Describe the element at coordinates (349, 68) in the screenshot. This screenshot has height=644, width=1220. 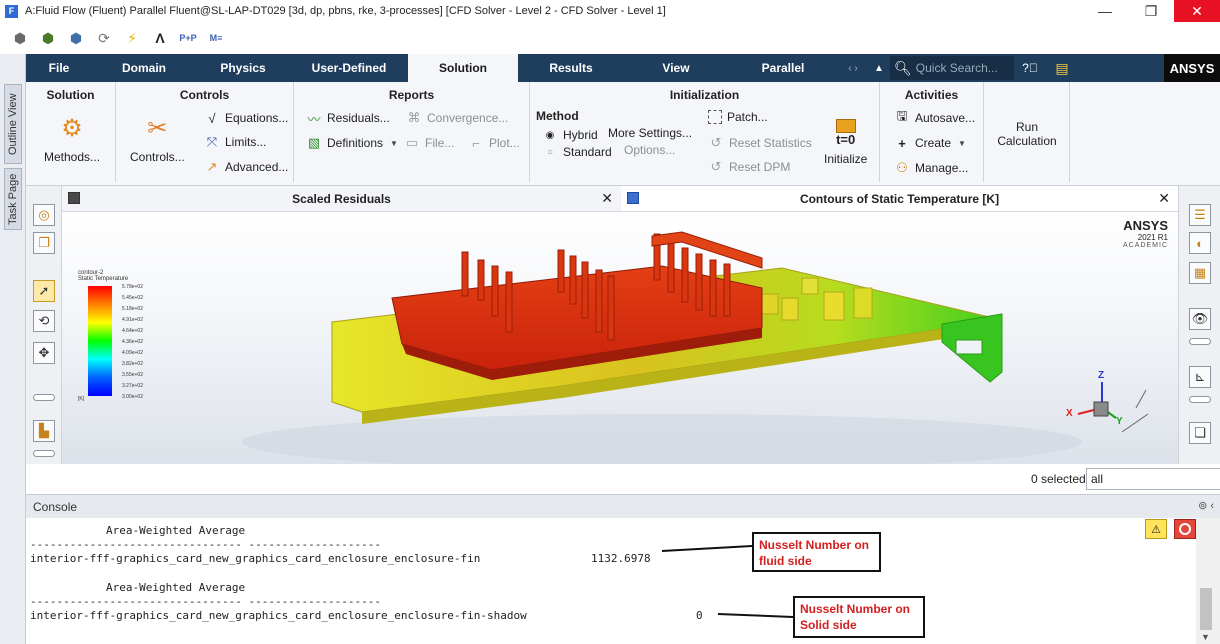
I see `tab-user-defined: User-Defined` at that location.